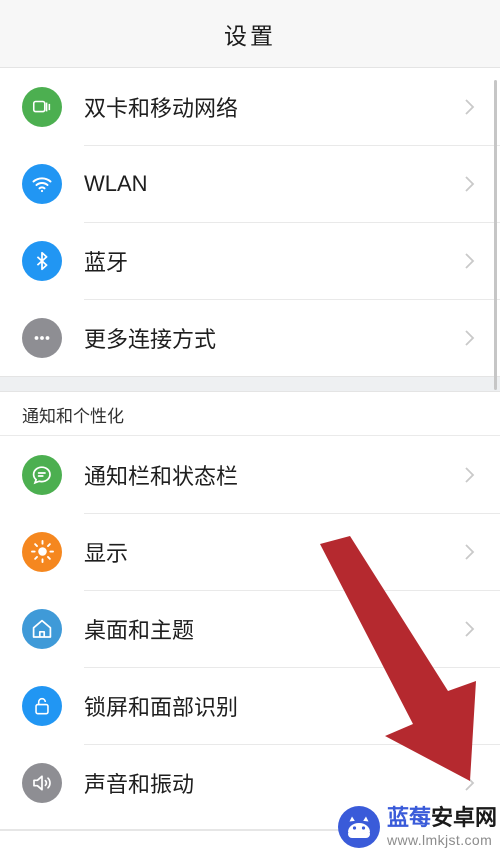 This screenshot has width=500, height=858. Describe the element at coordinates (42, 337) in the screenshot. I see `more-dots-icon` at that location.